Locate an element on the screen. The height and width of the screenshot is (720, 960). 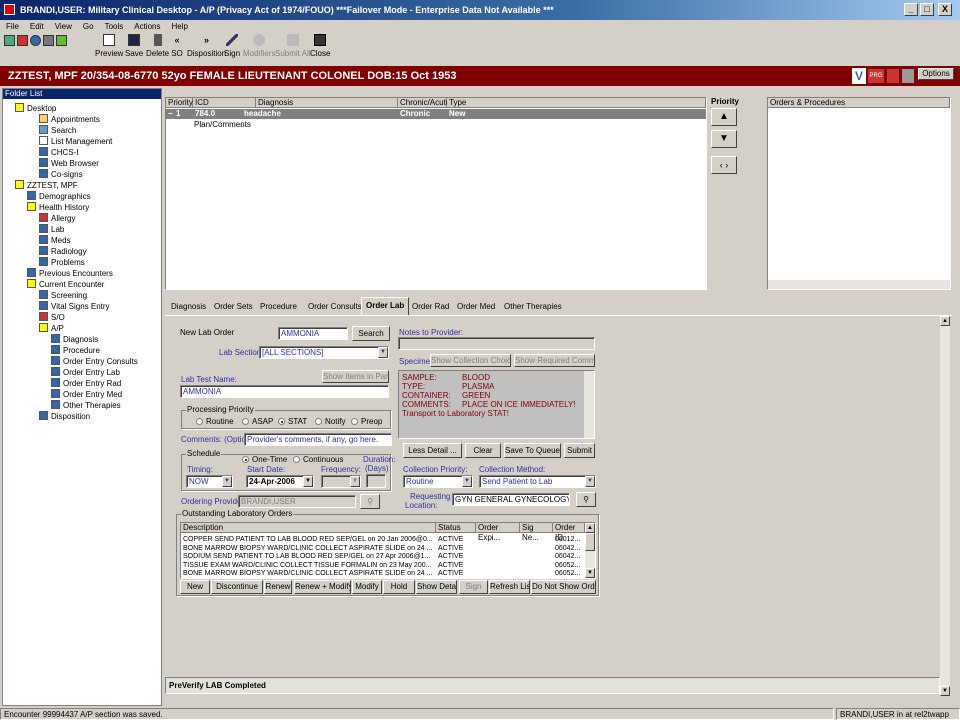
orders-scrollbar: ▲ ▼ is located at coordinates (590, 550).